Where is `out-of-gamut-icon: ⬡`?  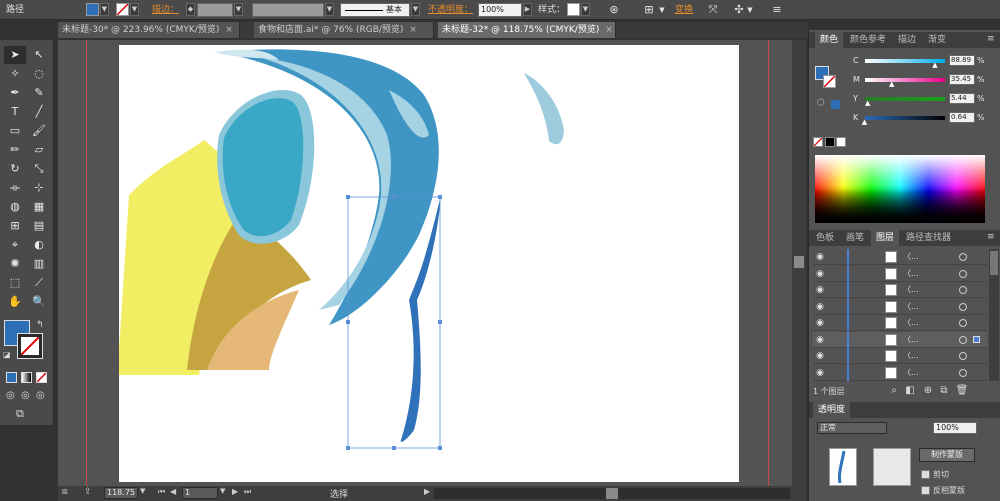
out-of-gamut-icon: ⬡ is located at coordinates (821, 103).